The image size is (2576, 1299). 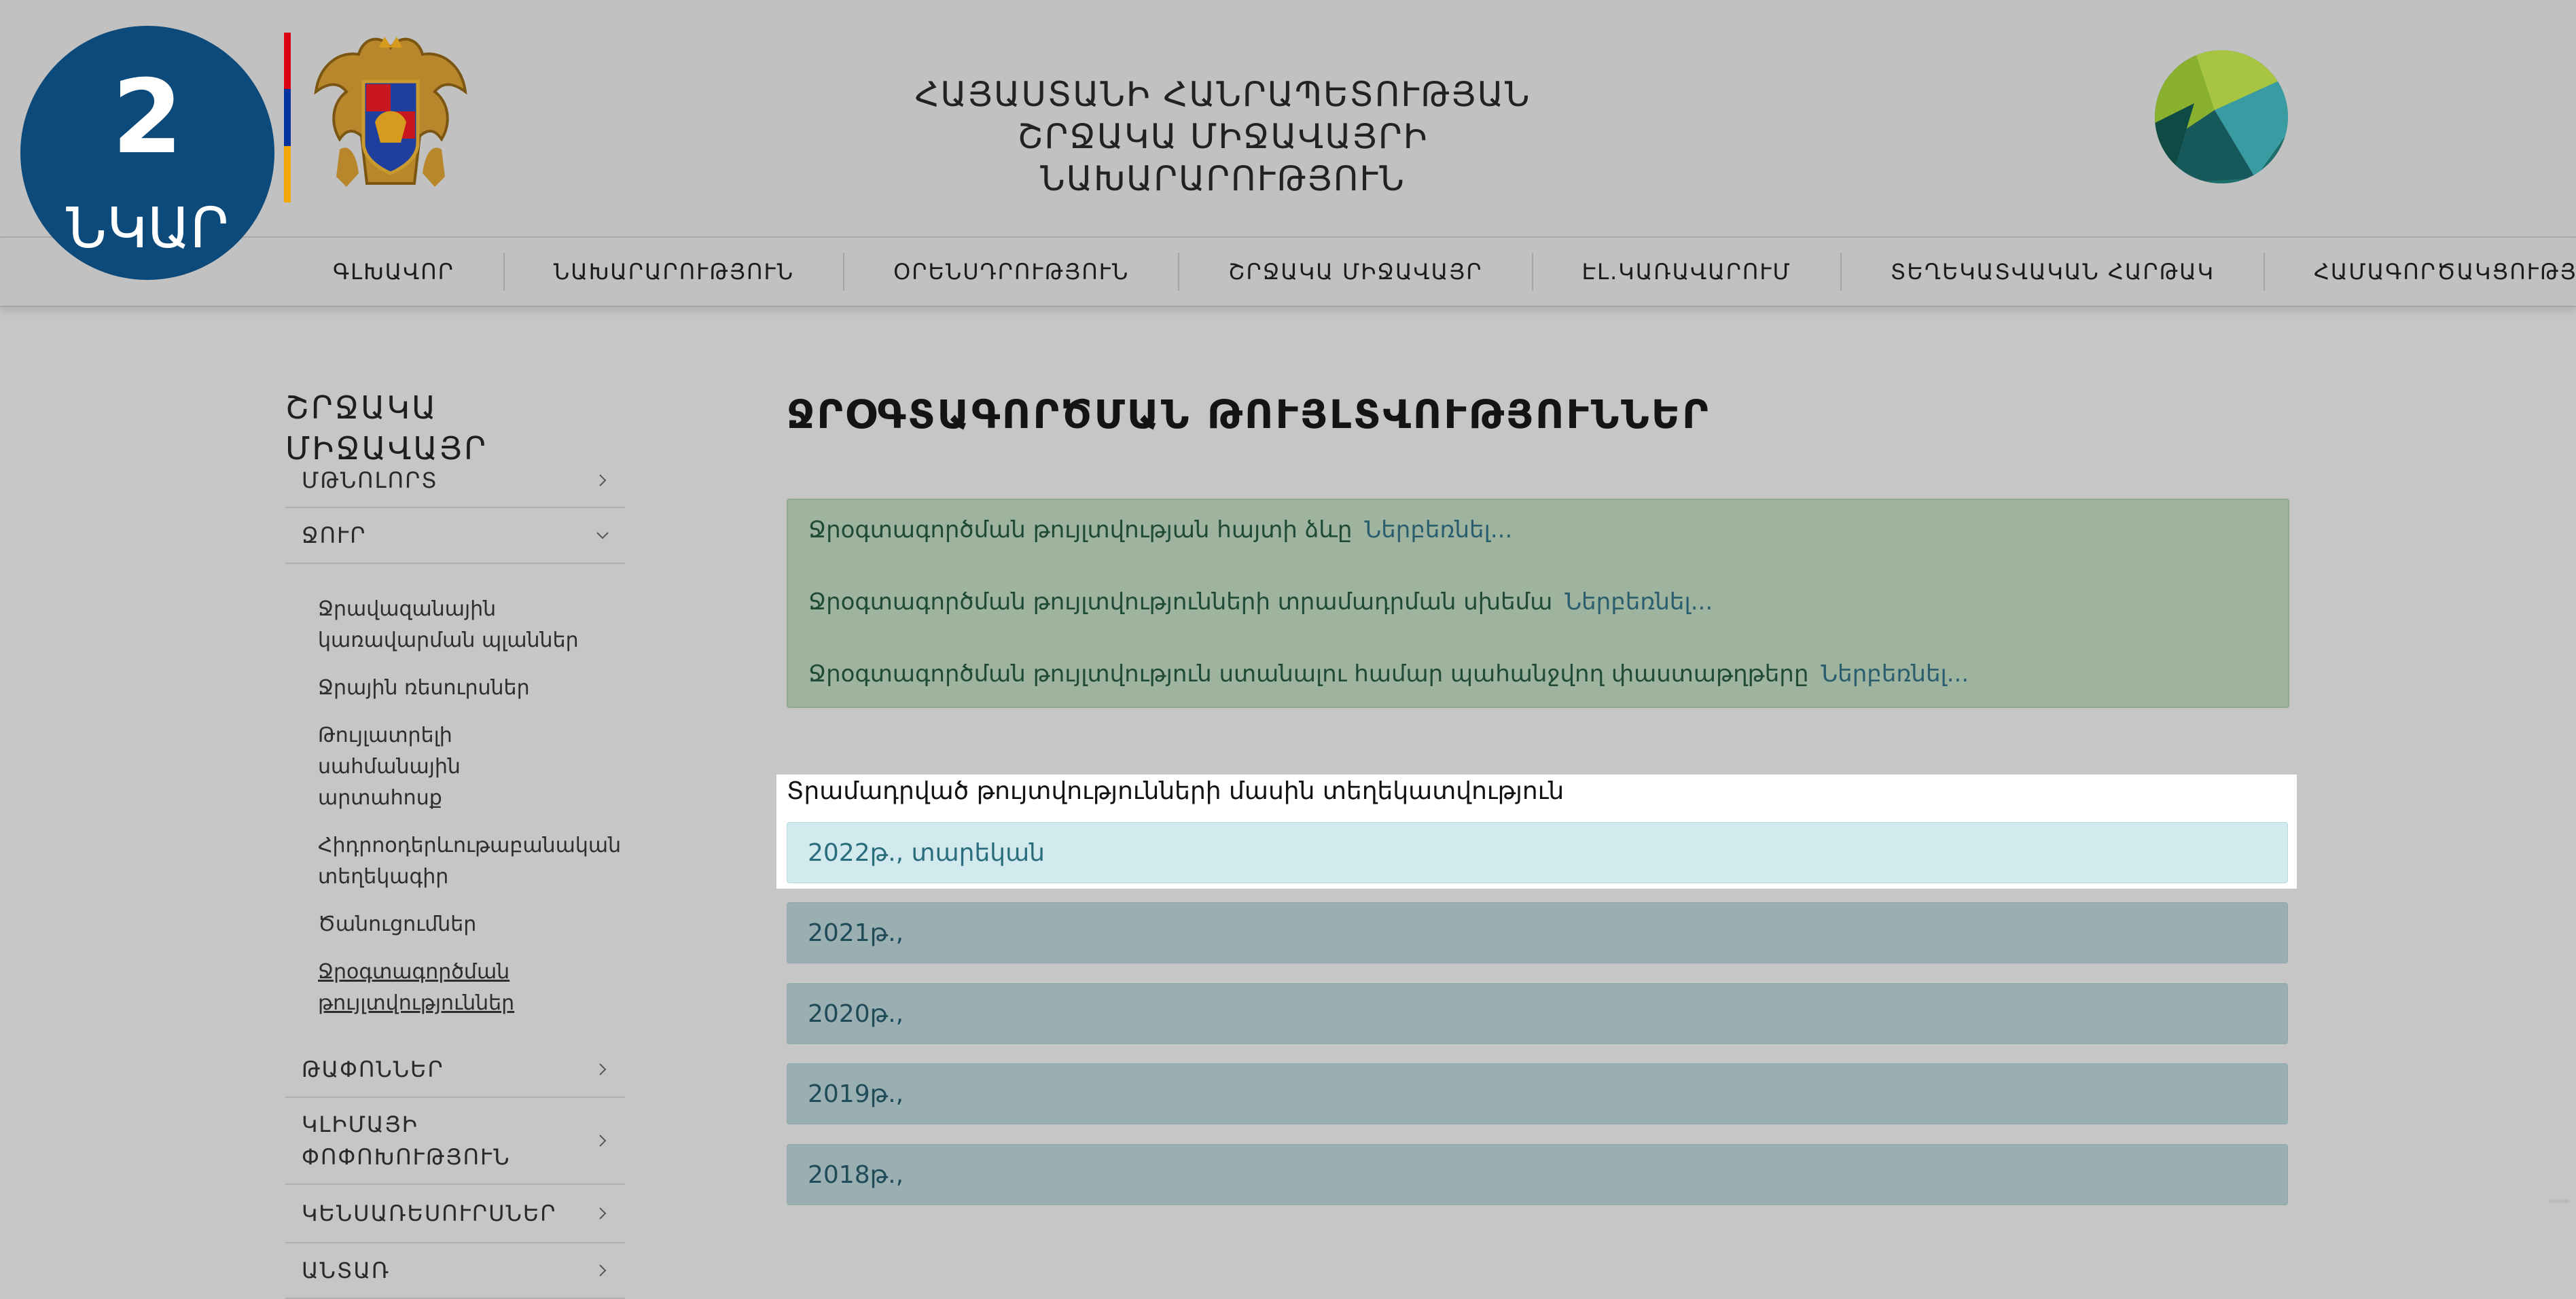 I want to click on year-row-2022: 2022թ., տարեկան, so click(x=1538, y=852).